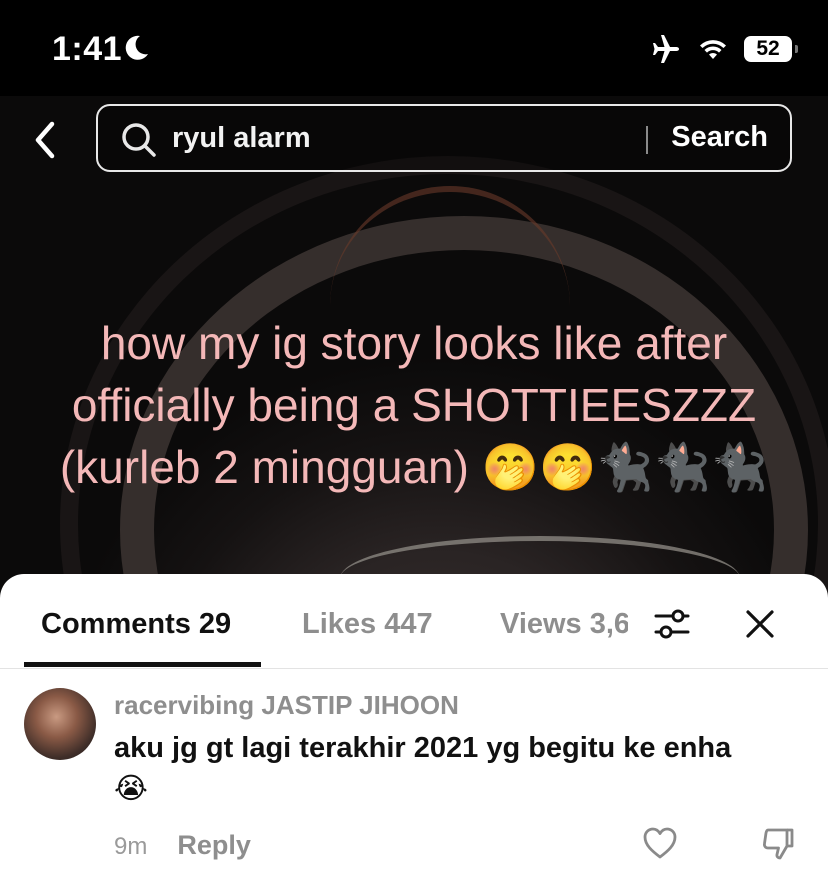 This screenshot has width=828, height=887. Describe the element at coordinates (719, 137) in the screenshot. I see `search-button: Search` at that location.